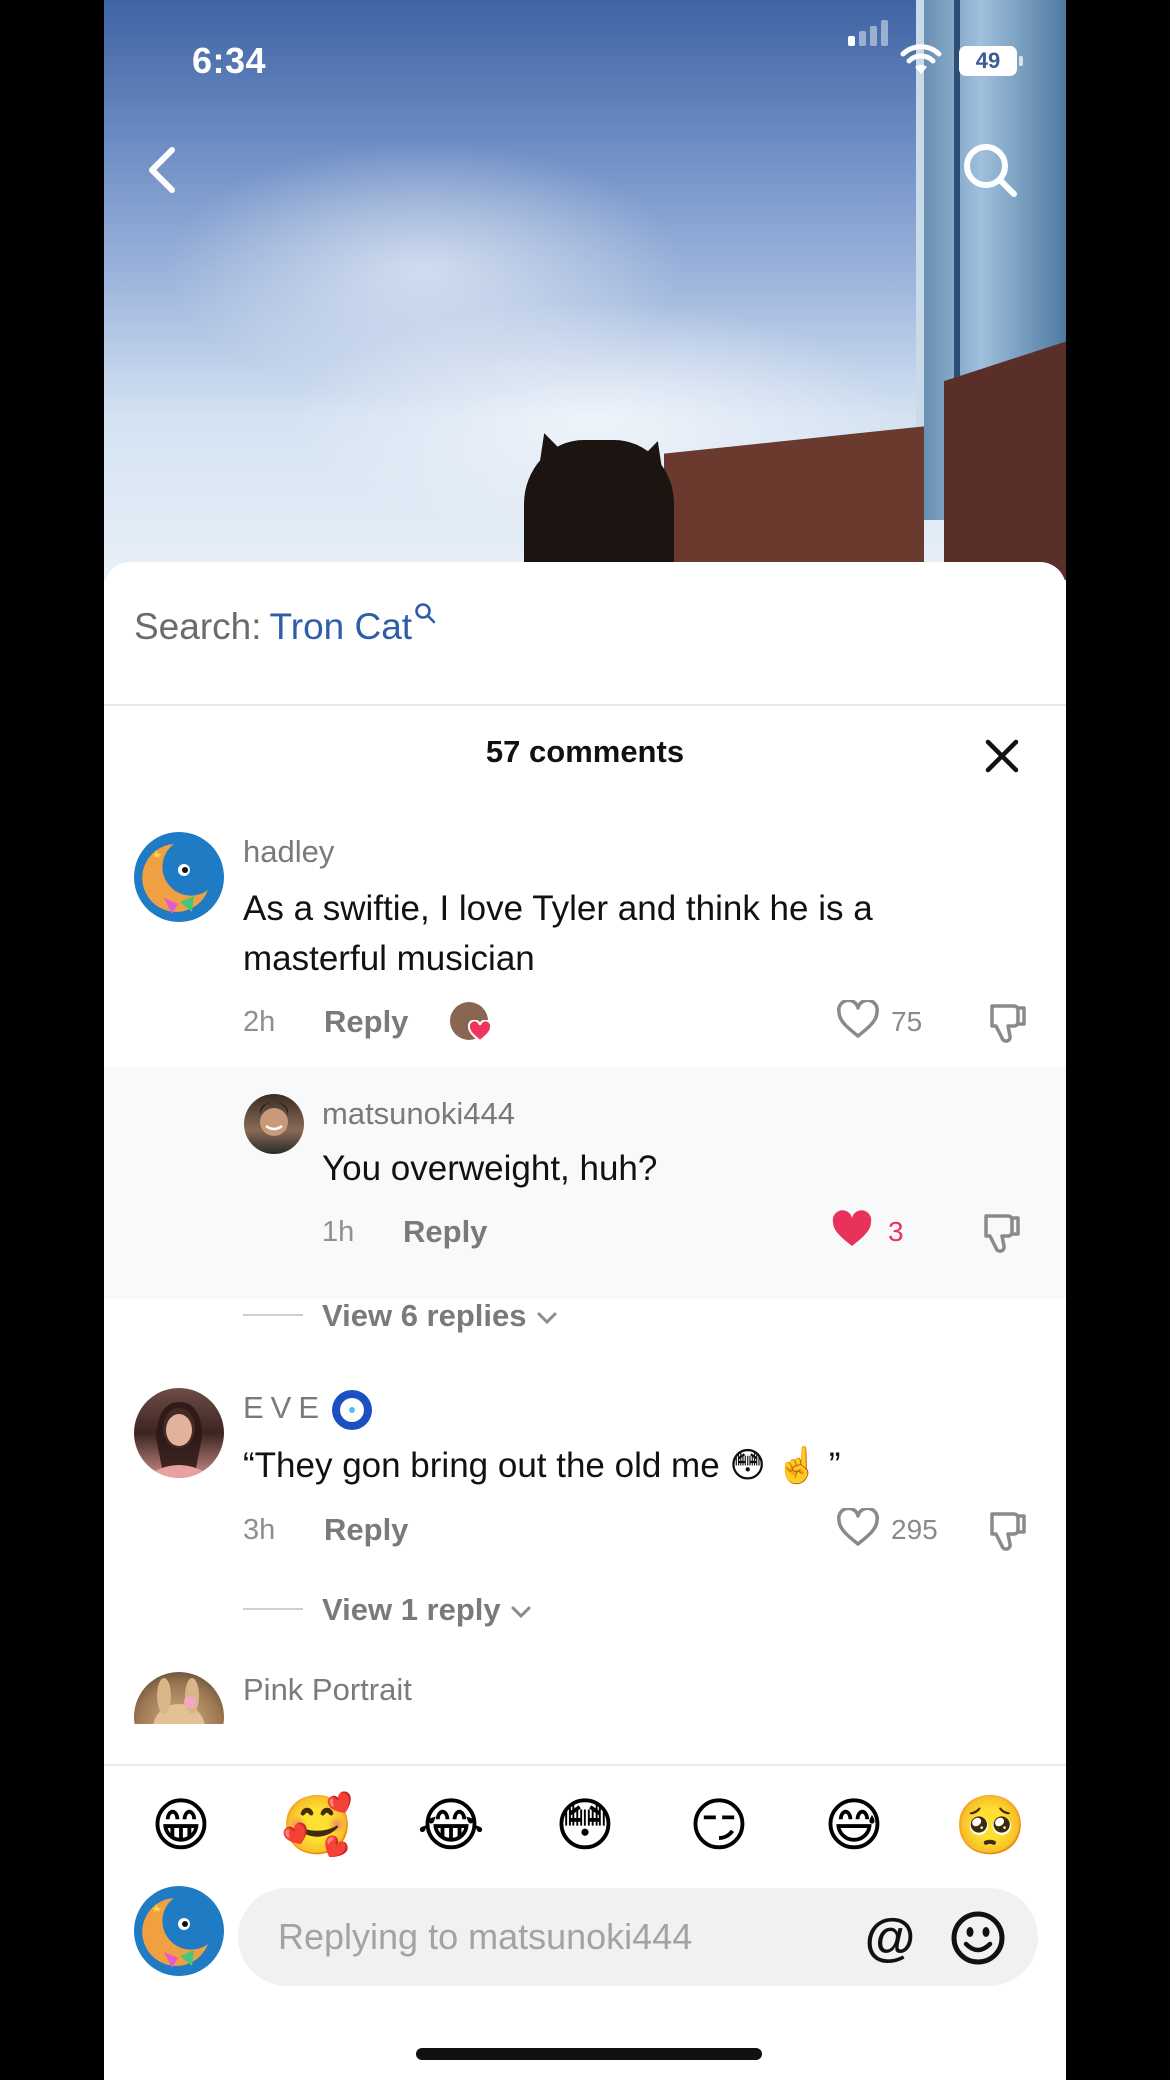  I want to click on like-count: 75, so click(907, 1021).